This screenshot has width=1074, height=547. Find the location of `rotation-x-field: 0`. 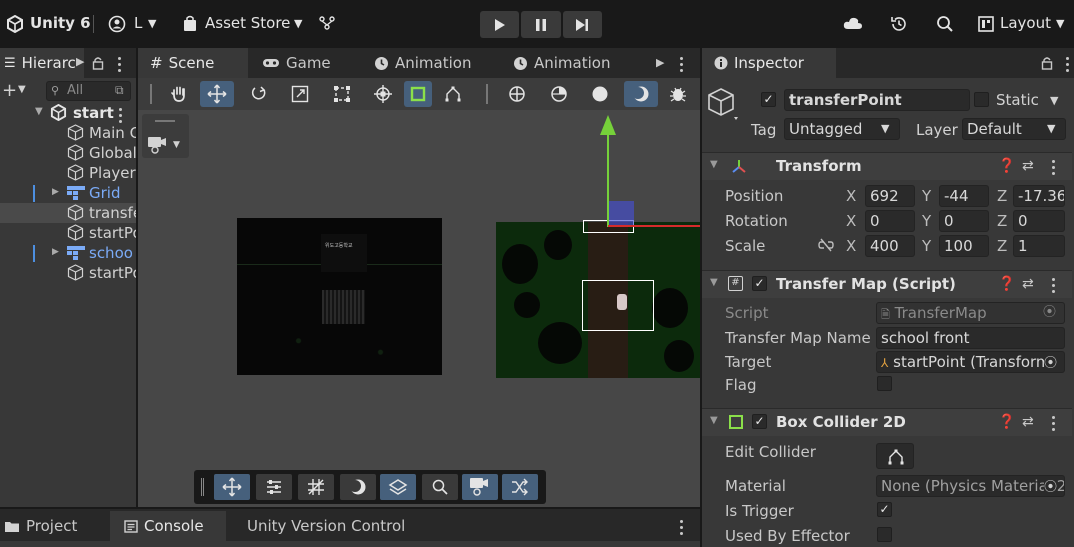

rotation-x-field: 0 is located at coordinates (890, 221).